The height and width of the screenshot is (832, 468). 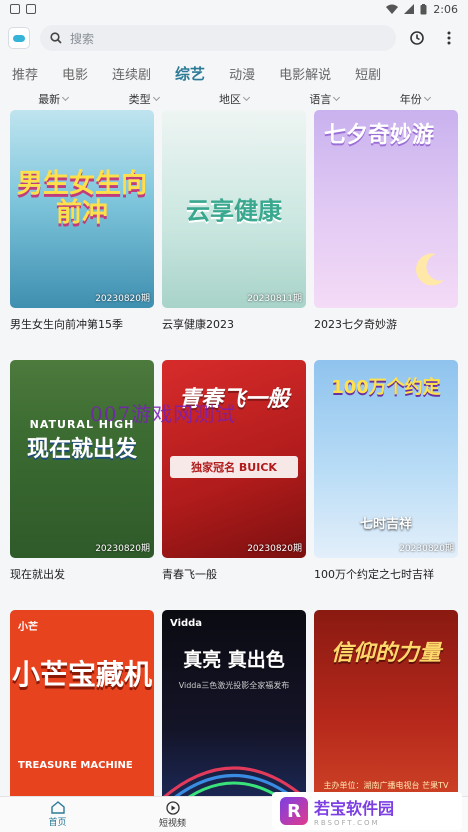 What do you see at coordinates (354, 808) in the screenshot?
I see `brand-name: 若宝软件园` at bounding box center [354, 808].